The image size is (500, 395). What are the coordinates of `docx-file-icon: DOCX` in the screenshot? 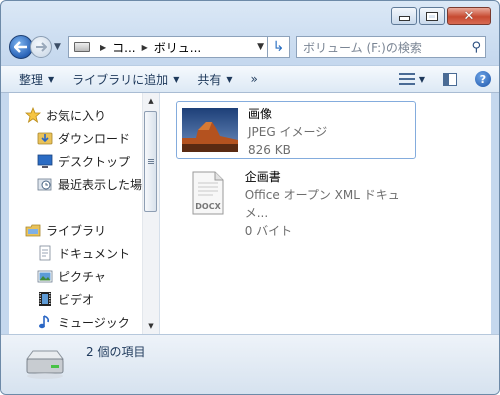 It's located at (208, 193).